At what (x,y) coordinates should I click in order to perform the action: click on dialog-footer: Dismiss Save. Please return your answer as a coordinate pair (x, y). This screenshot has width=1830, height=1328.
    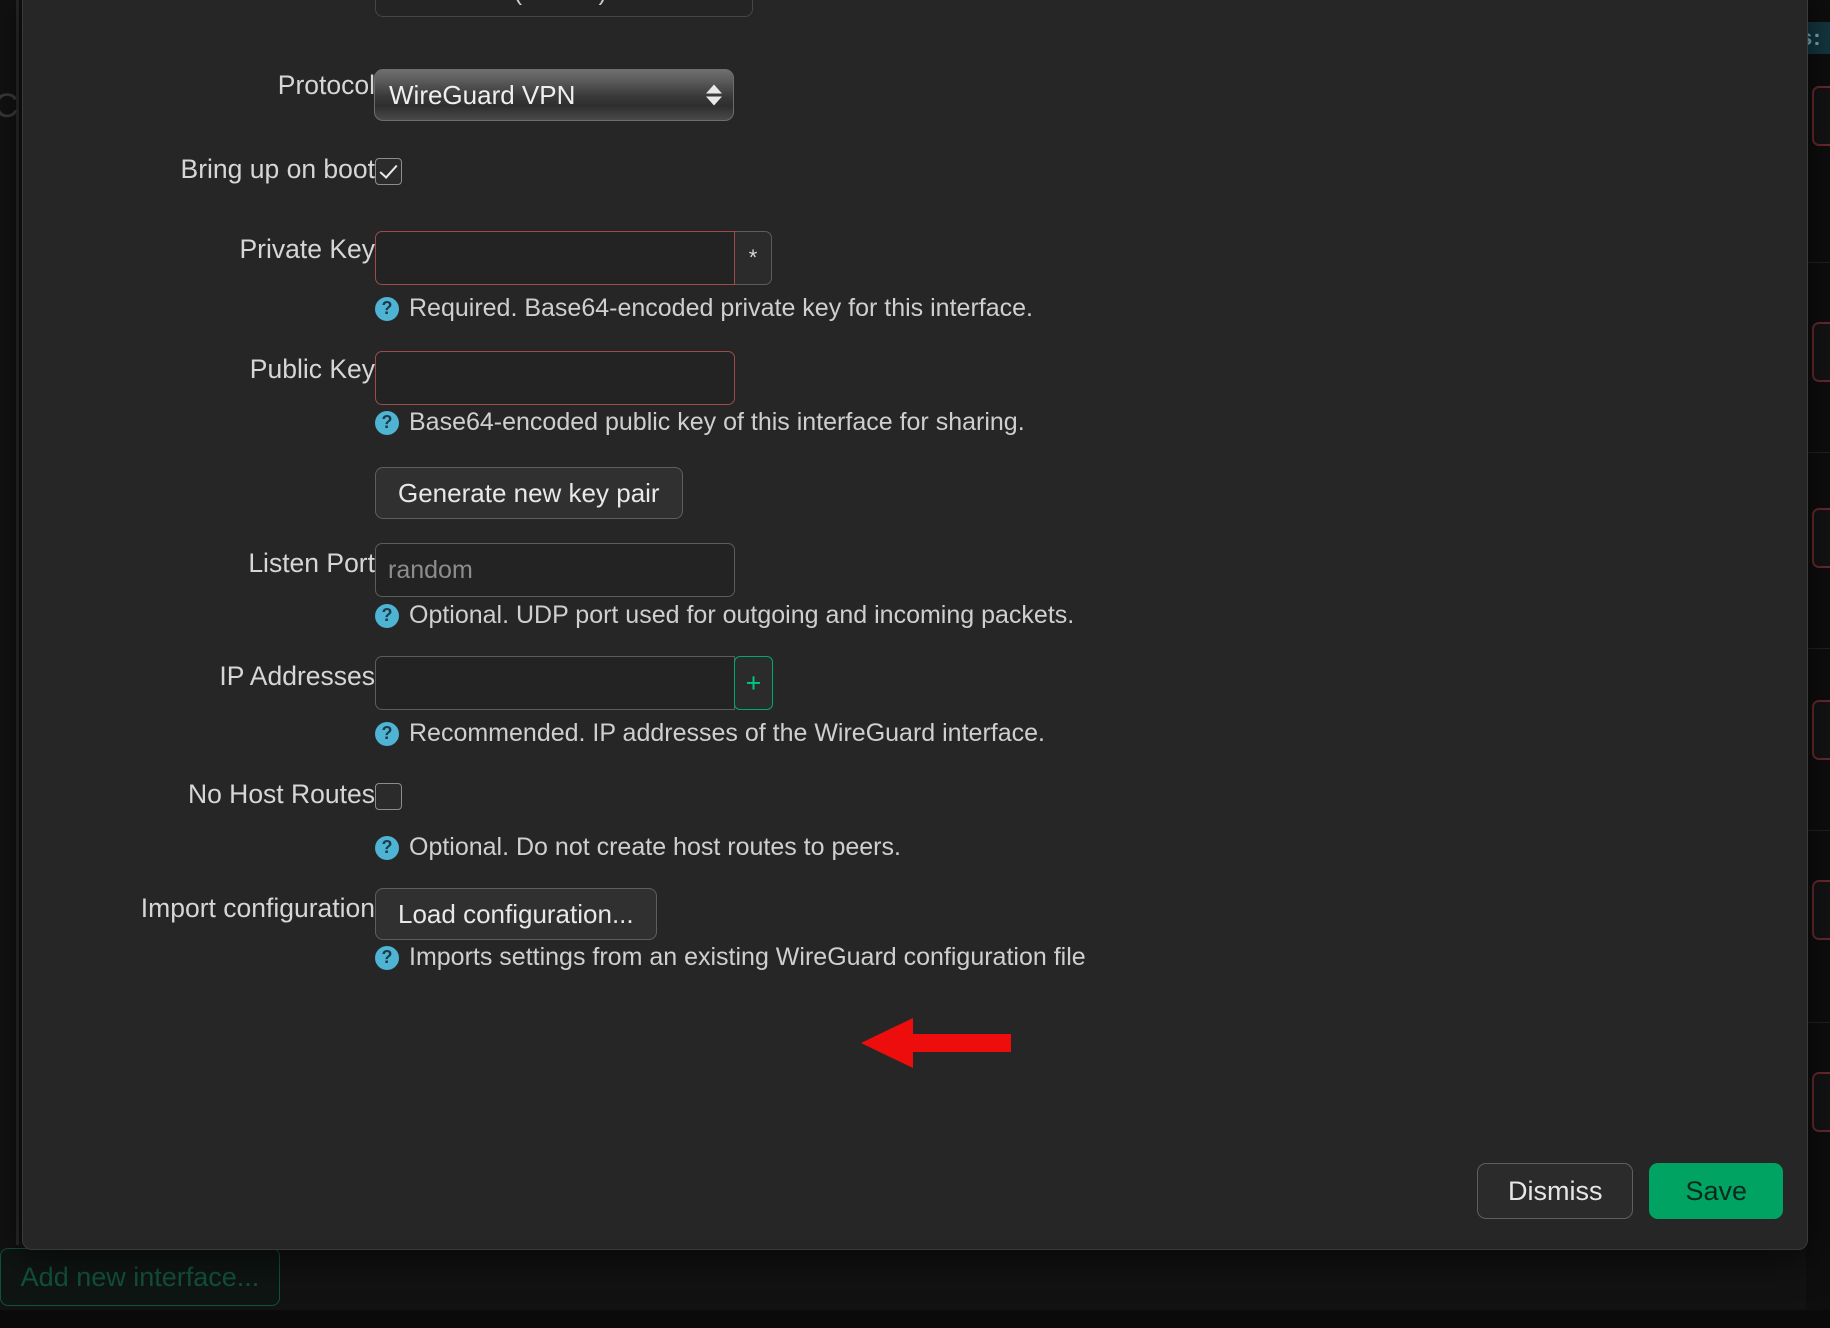
    Looking at the image, I should click on (1629, 1191).